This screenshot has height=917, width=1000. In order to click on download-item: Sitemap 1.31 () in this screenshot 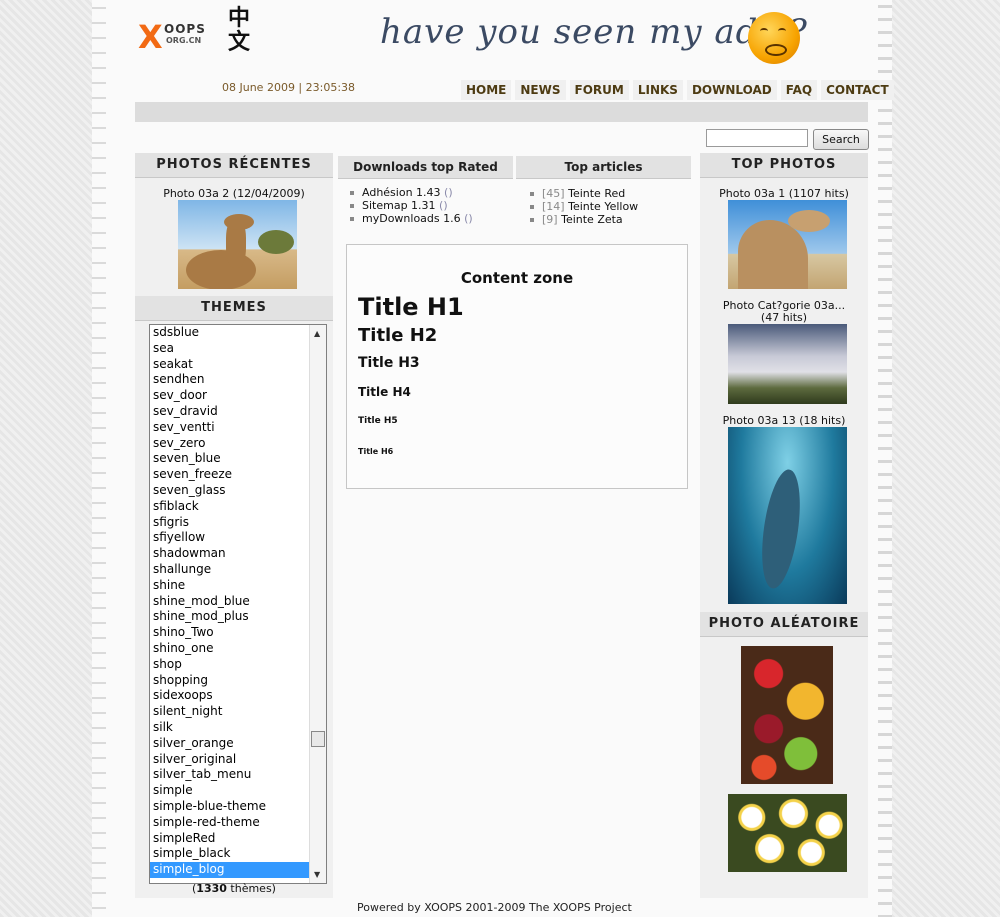, I will do `click(411, 205)`.